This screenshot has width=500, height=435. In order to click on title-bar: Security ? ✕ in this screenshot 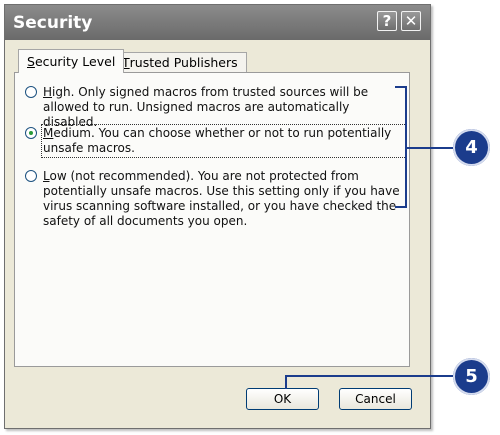, I will do `click(217, 22)`.